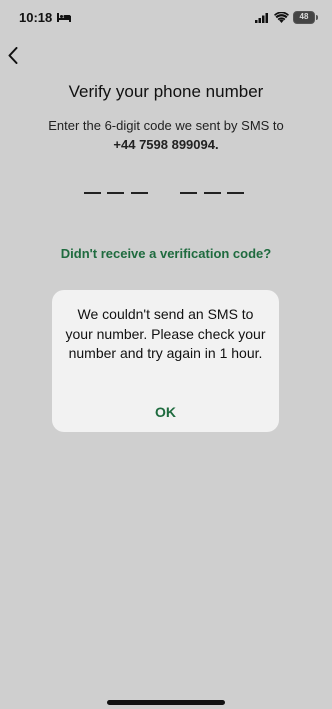 The image size is (332, 709). I want to click on home-indicator, so click(166, 702).